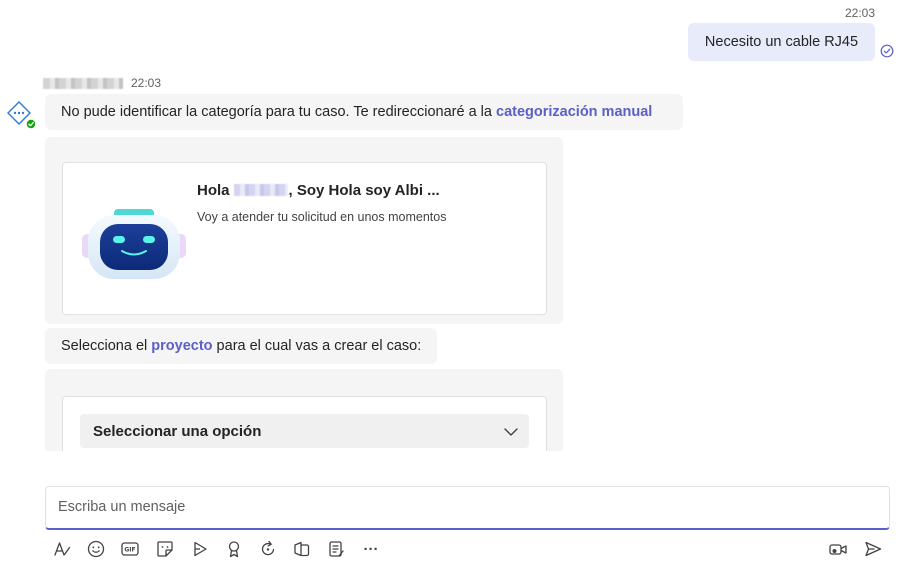 The image size is (899, 563). What do you see at coordinates (873, 549) in the screenshot?
I see `send-icon` at bounding box center [873, 549].